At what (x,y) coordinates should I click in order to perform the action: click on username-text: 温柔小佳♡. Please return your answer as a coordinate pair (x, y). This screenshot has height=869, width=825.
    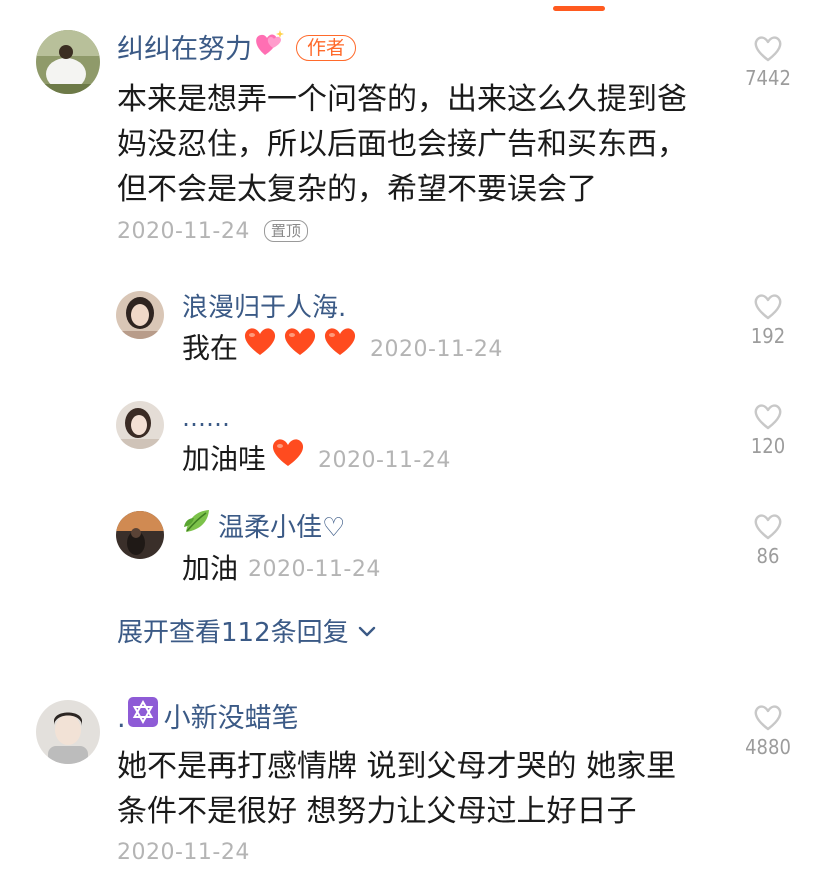
    Looking at the image, I should click on (281, 528).